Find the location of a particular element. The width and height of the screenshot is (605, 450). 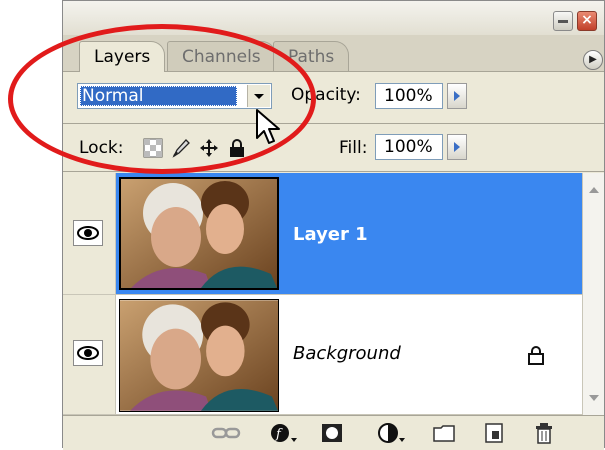

lock-image-pixels-icon is located at coordinates (181, 148).